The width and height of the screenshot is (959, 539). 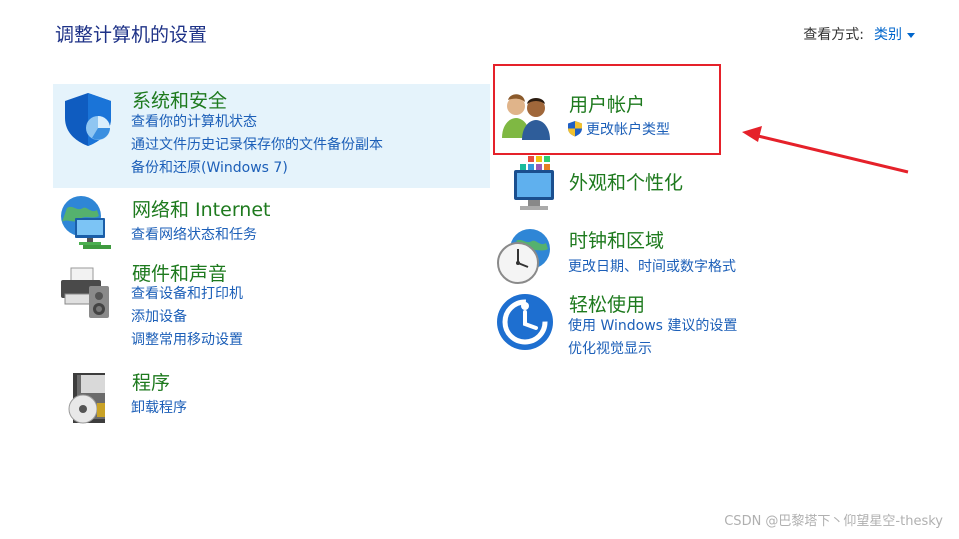 What do you see at coordinates (523, 256) in the screenshot?
I see `clock-globe-icon` at bounding box center [523, 256].